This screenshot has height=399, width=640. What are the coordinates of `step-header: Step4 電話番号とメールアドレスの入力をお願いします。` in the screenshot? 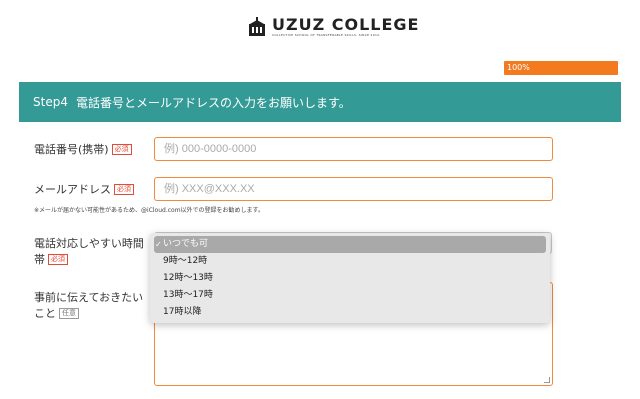 It's located at (320, 102).